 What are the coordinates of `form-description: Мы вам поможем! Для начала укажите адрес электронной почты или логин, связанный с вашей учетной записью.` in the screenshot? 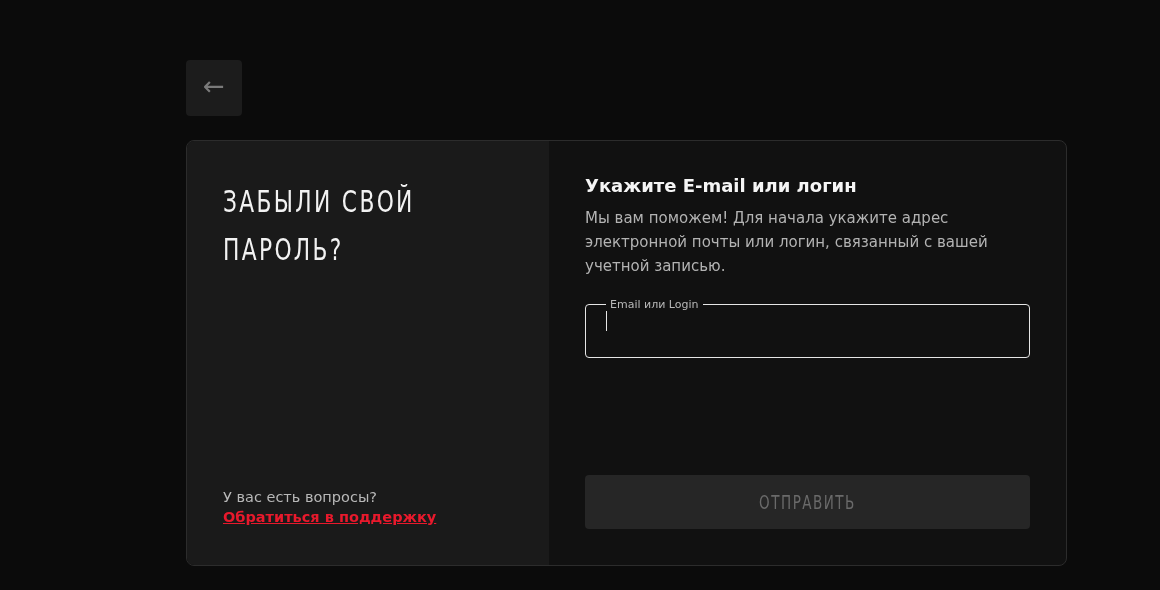 It's located at (787, 242).